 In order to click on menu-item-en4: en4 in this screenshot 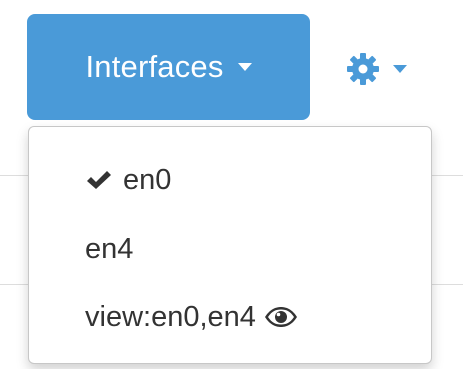, I will do `click(230, 249)`.